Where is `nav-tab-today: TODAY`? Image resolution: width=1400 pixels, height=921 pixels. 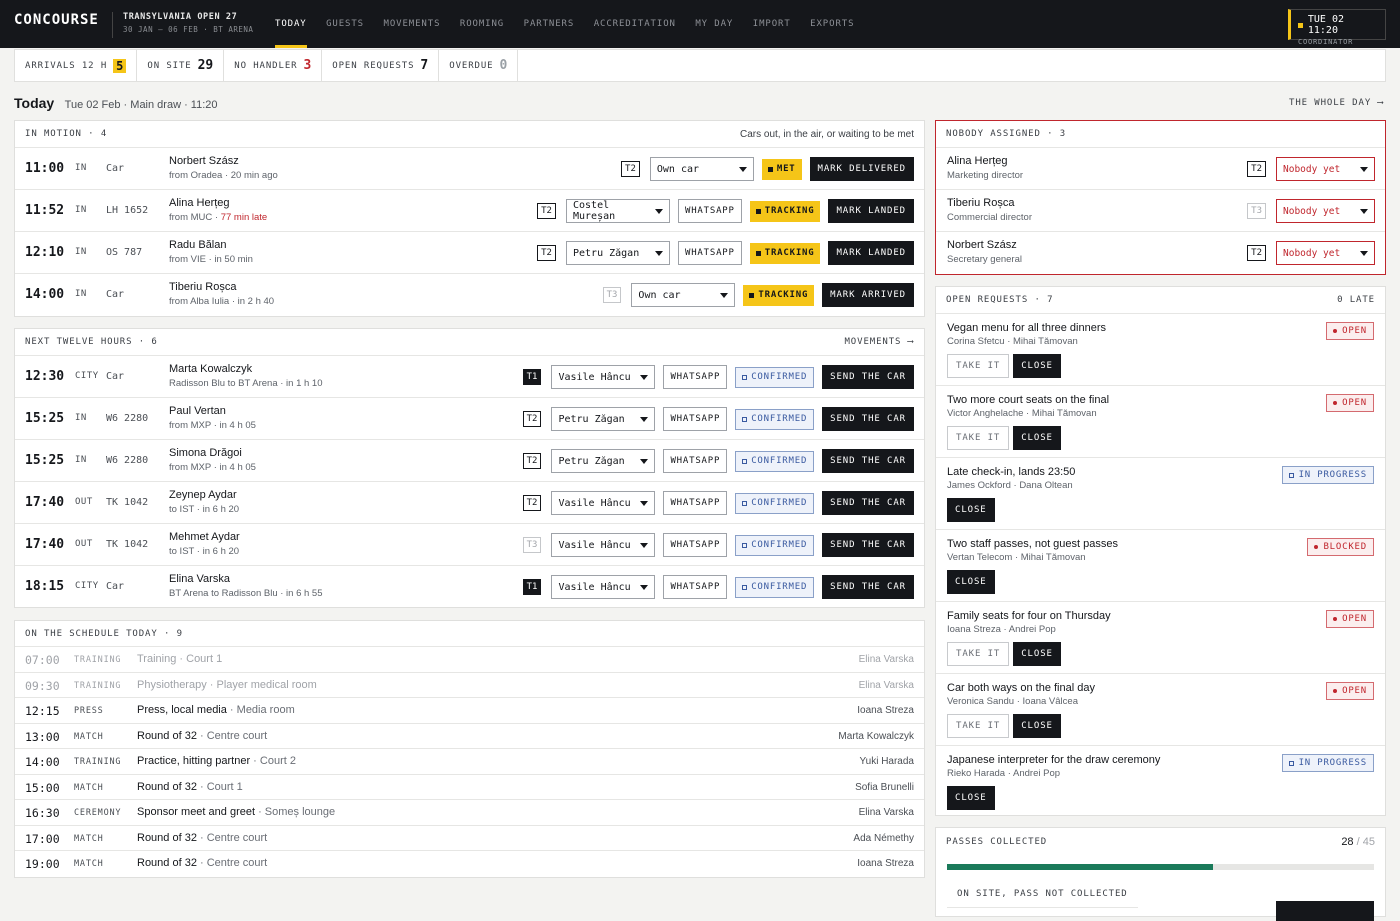 nav-tab-today: TODAY is located at coordinates (291, 24).